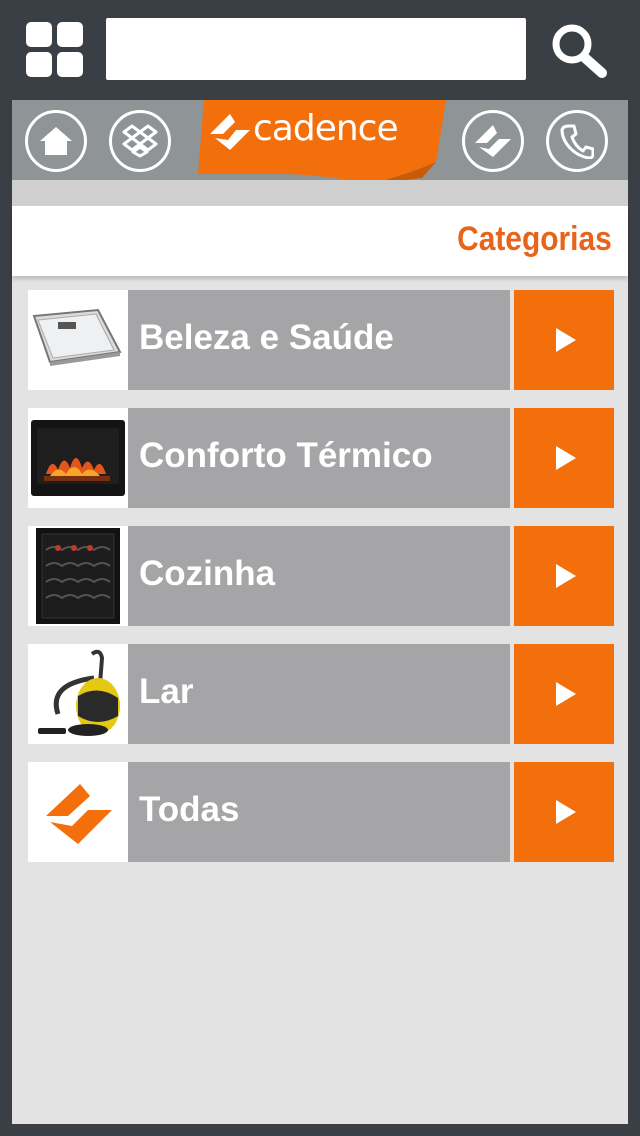 This screenshot has width=640, height=1136. Describe the element at coordinates (266, 337) in the screenshot. I see `category-label: Beleza e Saúde` at that location.